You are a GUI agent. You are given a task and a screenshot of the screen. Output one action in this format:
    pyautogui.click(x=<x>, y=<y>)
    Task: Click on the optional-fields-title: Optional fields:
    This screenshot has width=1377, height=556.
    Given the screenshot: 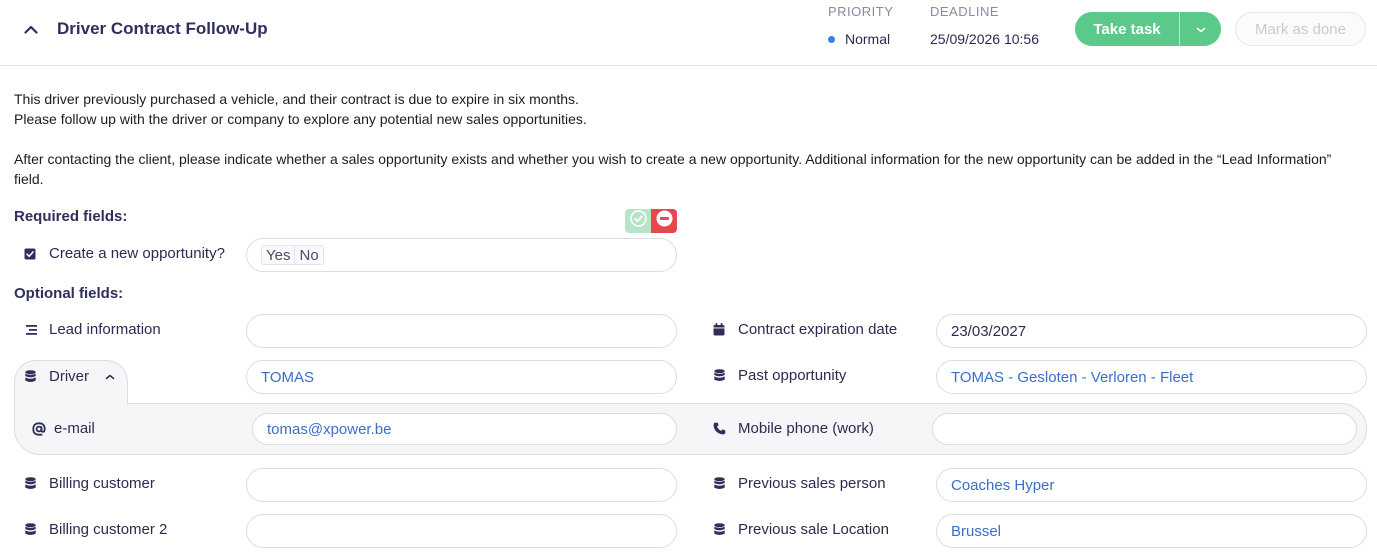 What is the action you would take?
    pyautogui.click(x=69, y=293)
    